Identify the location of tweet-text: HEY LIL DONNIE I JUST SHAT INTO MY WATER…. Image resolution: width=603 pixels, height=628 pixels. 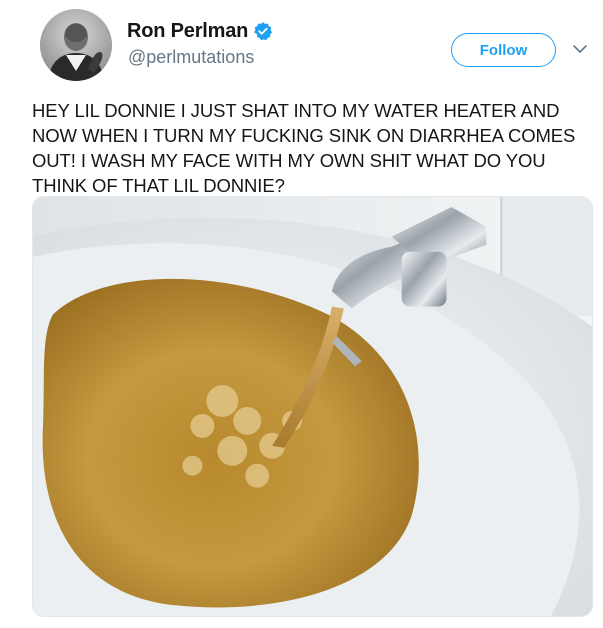
(304, 148).